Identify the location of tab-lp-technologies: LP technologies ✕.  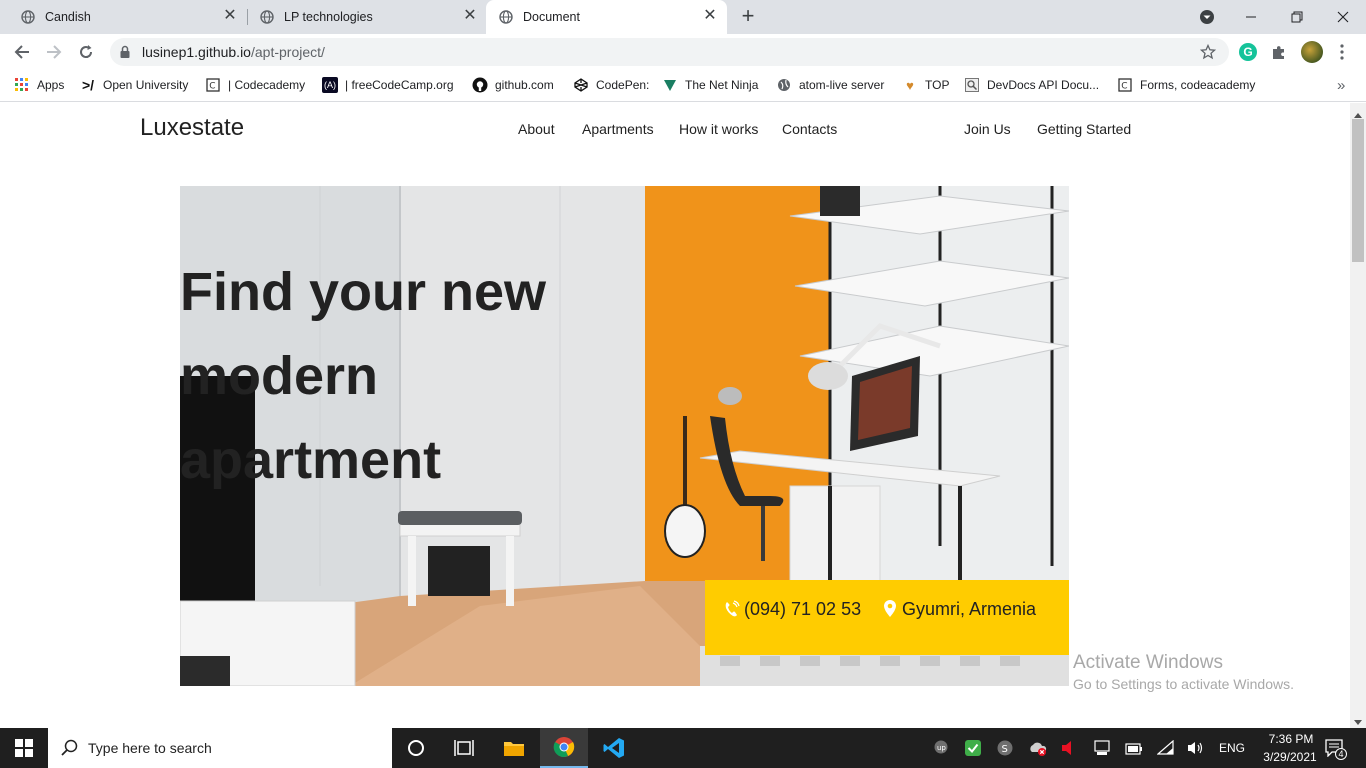
(363, 17).